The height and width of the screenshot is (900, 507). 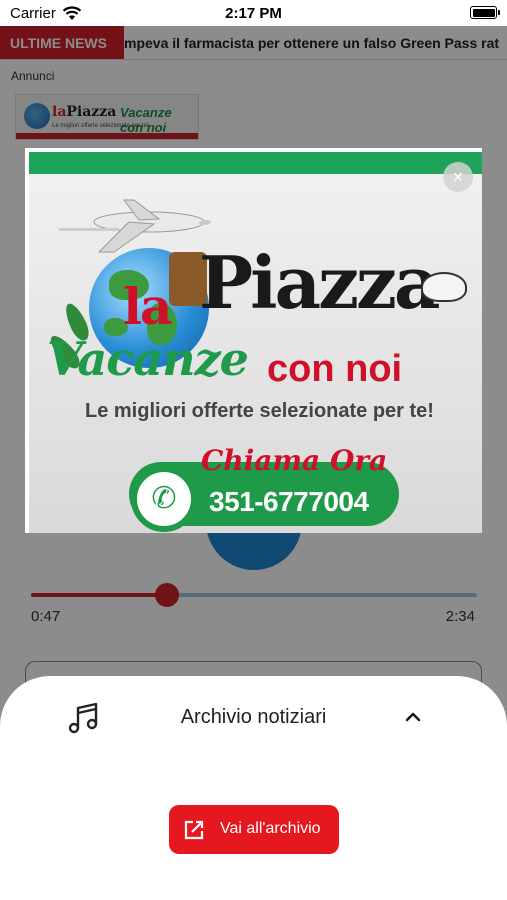 I want to click on go-to-archive-label: Vai all'archivio, so click(x=270, y=828).